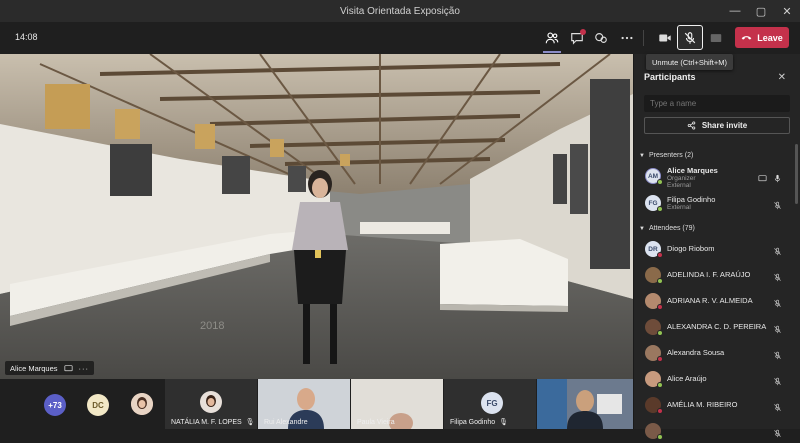 Image resolution: width=800 pixels, height=443 pixels. I want to click on video-tile-paula: Paula Vieira, so click(397, 404).